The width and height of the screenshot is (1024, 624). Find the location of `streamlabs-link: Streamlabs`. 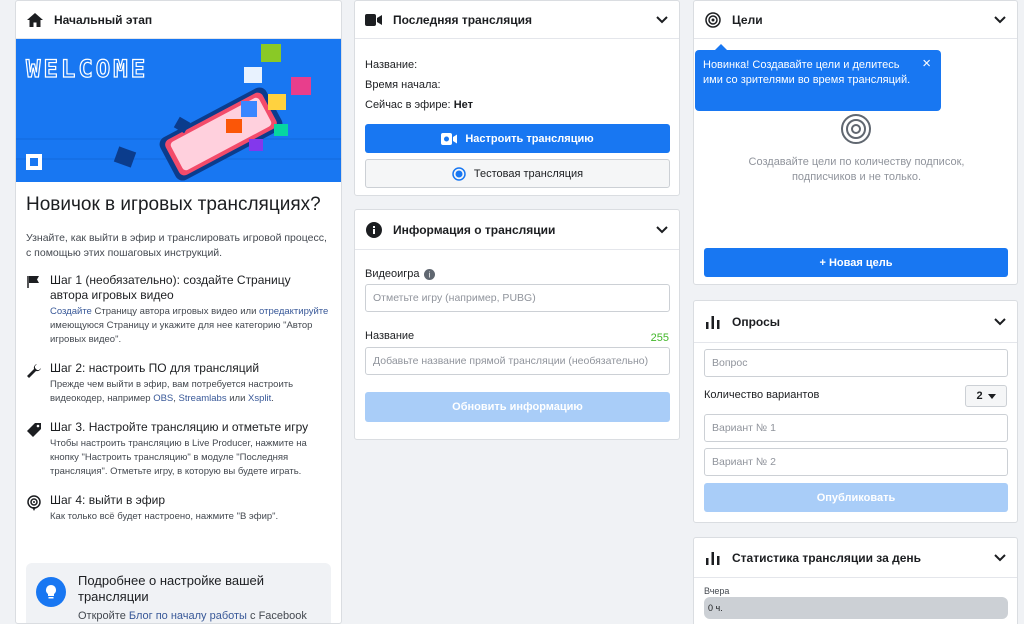

streamlabs-link: Streamlabs is located at coordinates (203, 398).